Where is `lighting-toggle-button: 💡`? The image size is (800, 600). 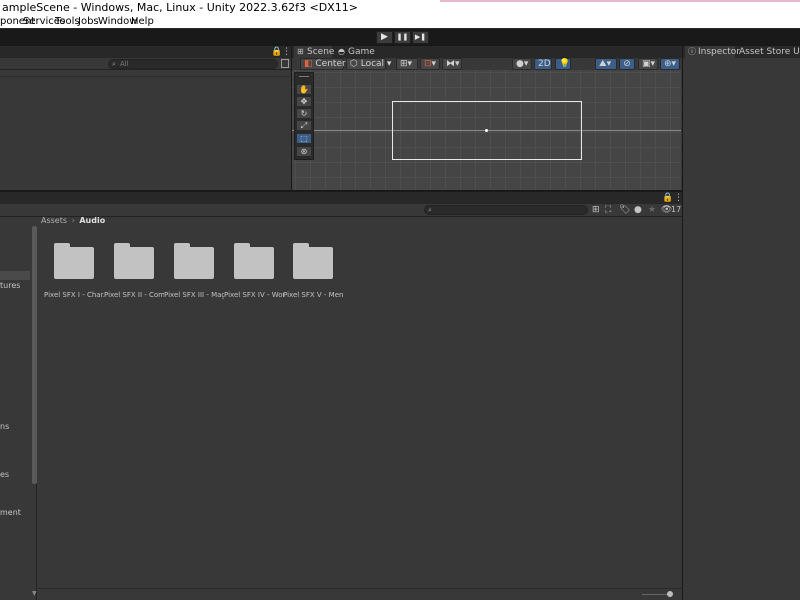 lighting-toggle-button: 💡 is located at coordinates (563, 64).